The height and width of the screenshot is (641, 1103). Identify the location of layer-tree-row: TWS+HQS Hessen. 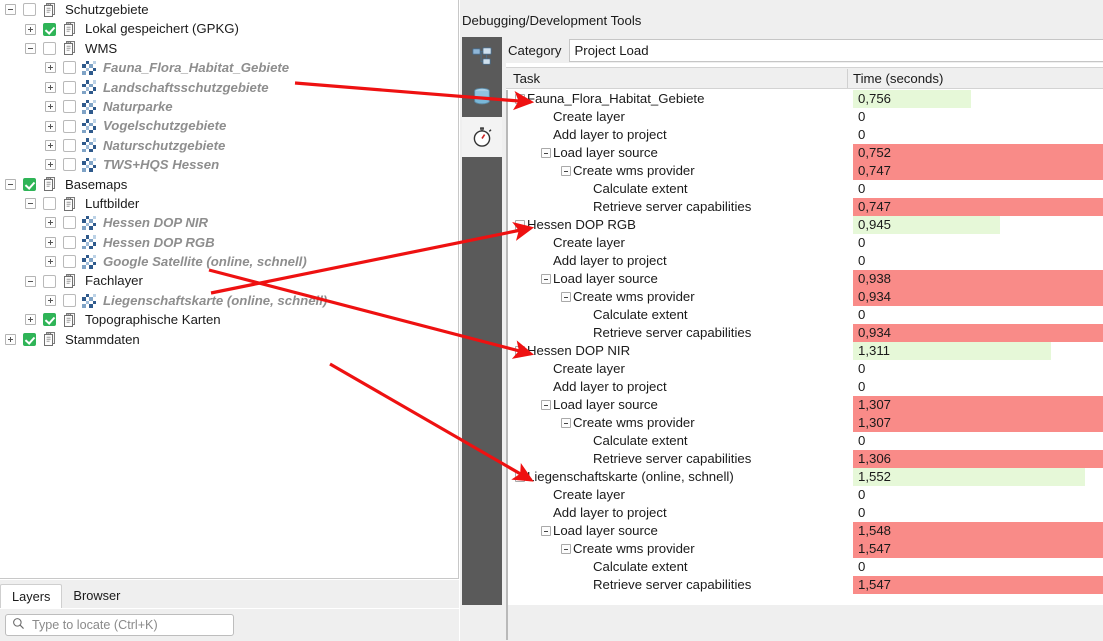
(229, 164).